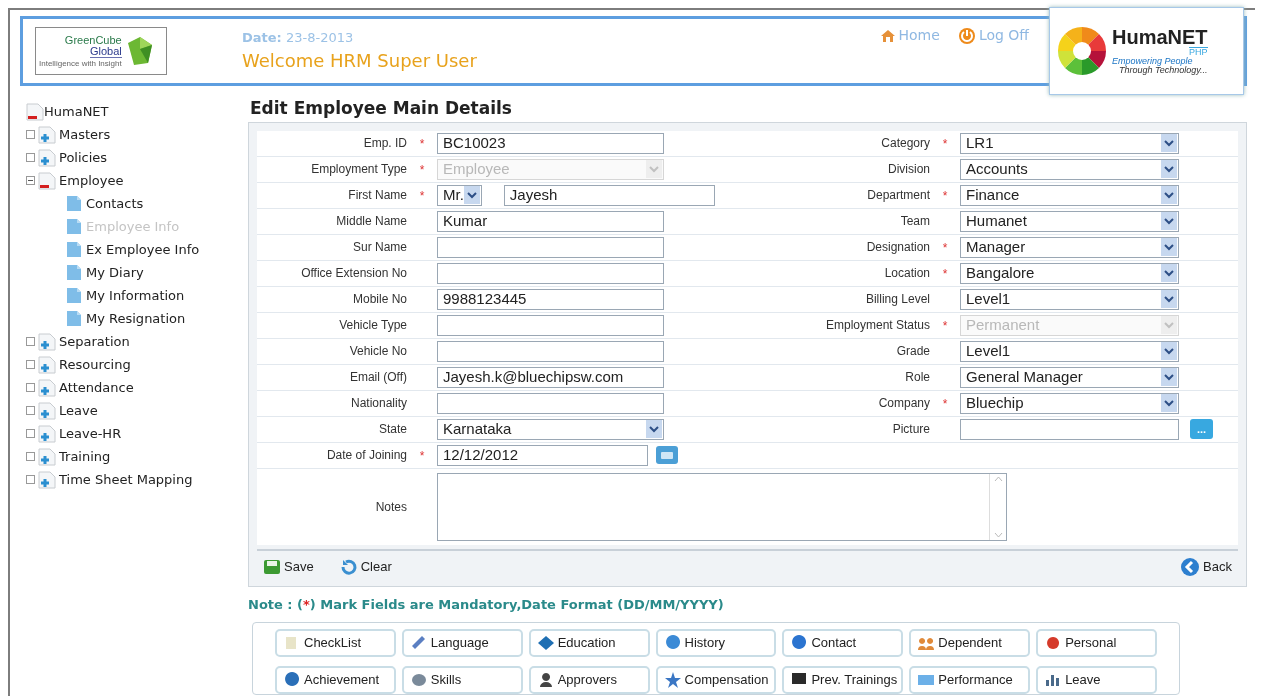  I want to click on clear-button: Clear, so click(365, 566).